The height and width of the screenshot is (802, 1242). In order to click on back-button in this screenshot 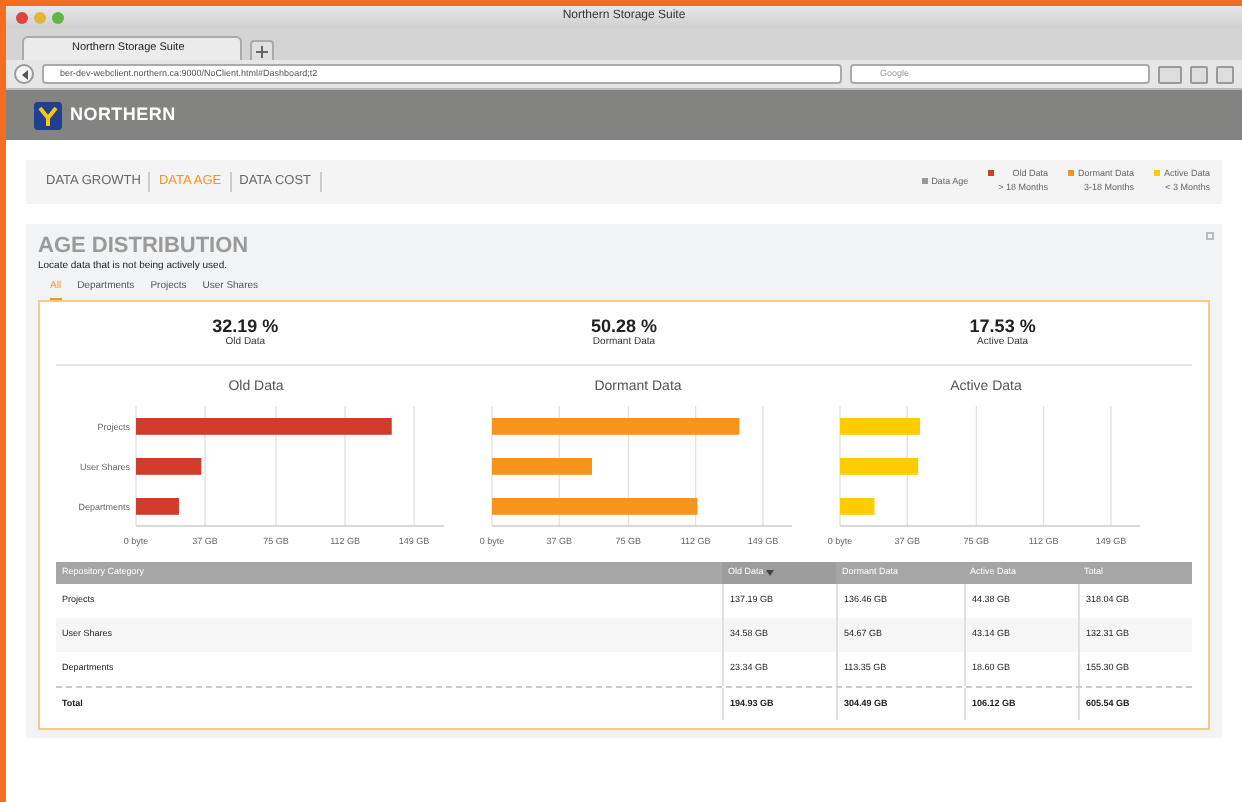, I will do `click(24, 74)`.